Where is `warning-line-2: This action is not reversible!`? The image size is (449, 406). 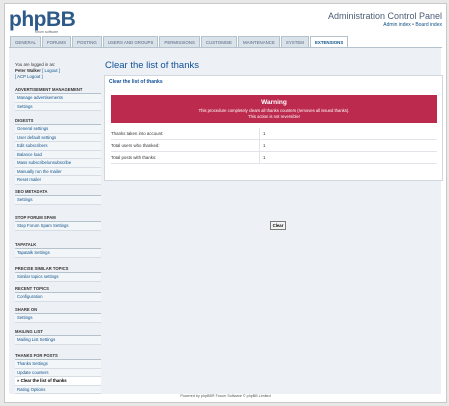
warning-line-2: This action is not reversible! is located at coordinates (274, 116).